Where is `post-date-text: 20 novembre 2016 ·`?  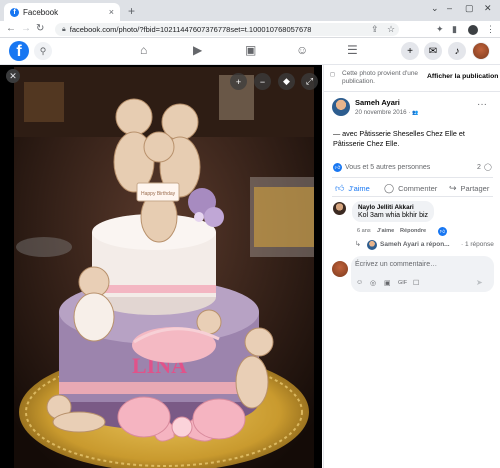
post-date-text: 20 novembre 2016 · is located at coordinates (384, 112).